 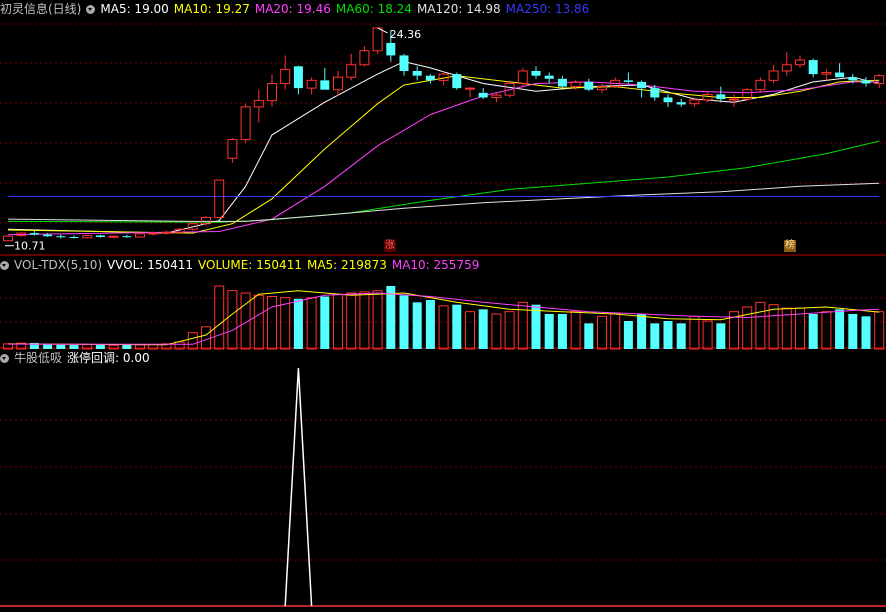 I want to click on ma-line-ma60, so click(x=443, y=181).